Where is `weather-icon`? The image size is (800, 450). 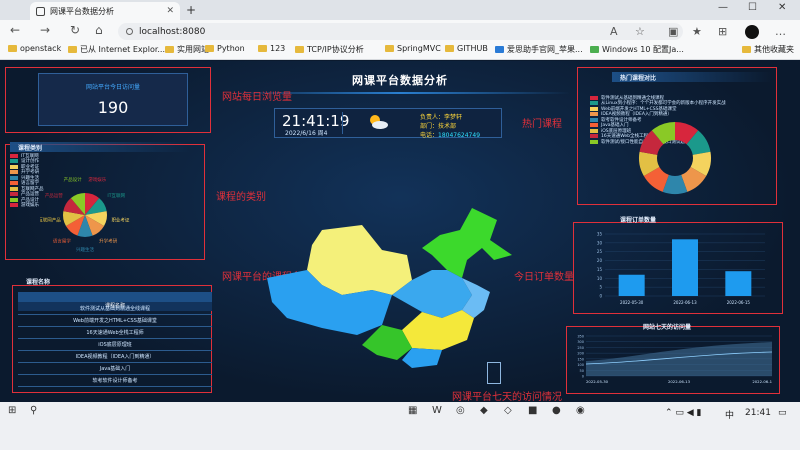
weather-icon is located at coordinates (379, 122).